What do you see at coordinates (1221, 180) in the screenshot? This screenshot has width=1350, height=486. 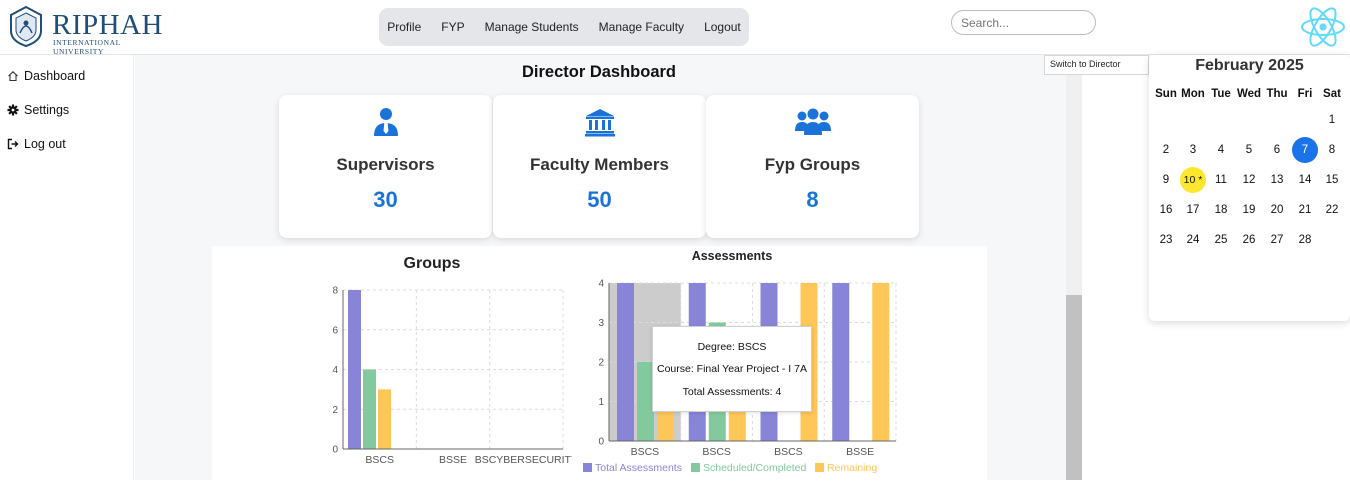 I see `calendar-day: 11` at bounding box center [1221, 180].